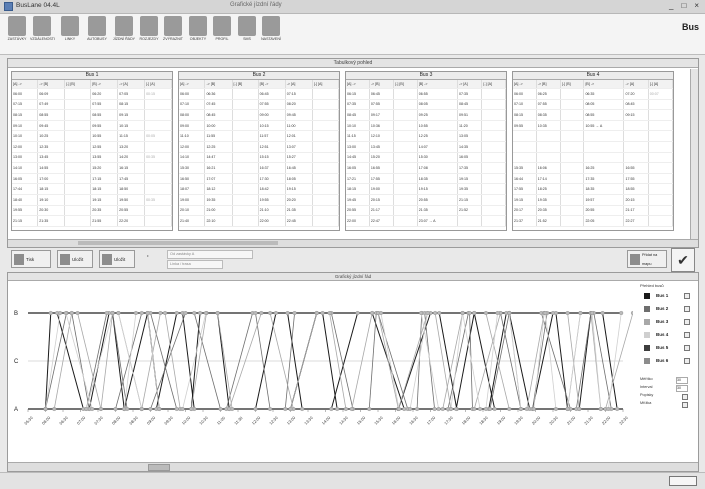 This screenshot has width=705, height=489. What do you see at coordinates (247, 34) in the screenshot?
I see `toolbar-sms-button: SMS` at bounding box center [247, 34].